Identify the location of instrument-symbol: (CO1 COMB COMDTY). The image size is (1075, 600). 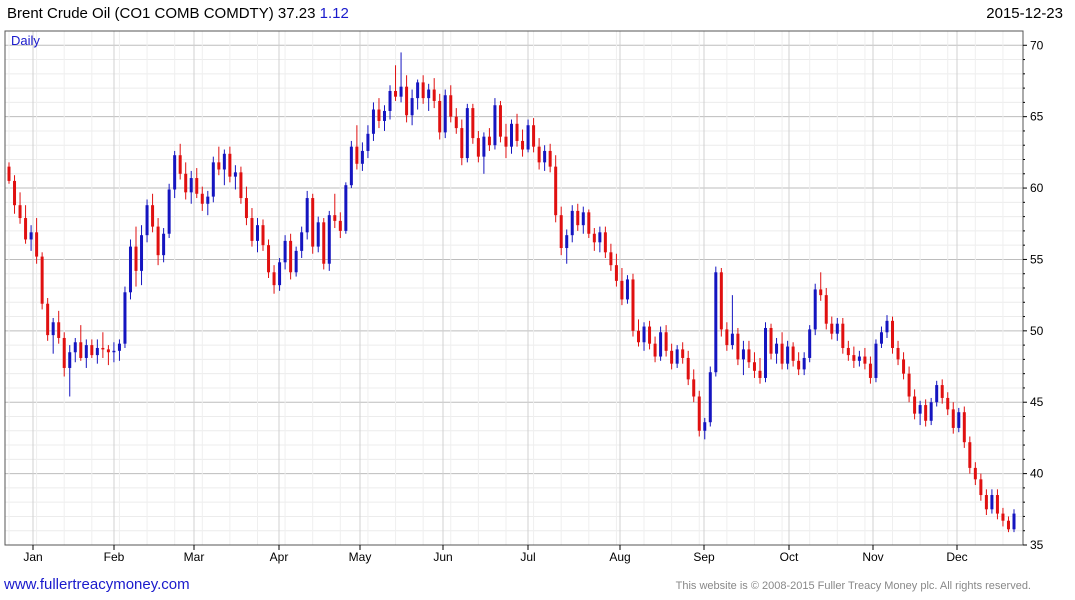
(194, 13).